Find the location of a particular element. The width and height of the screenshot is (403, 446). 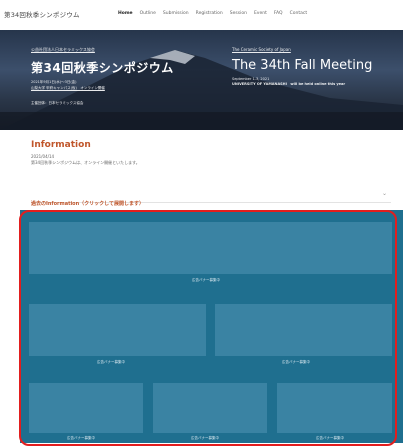

past-information-label: 過去のInformation（クリックして展開します） is located at coordinates (88, 204).